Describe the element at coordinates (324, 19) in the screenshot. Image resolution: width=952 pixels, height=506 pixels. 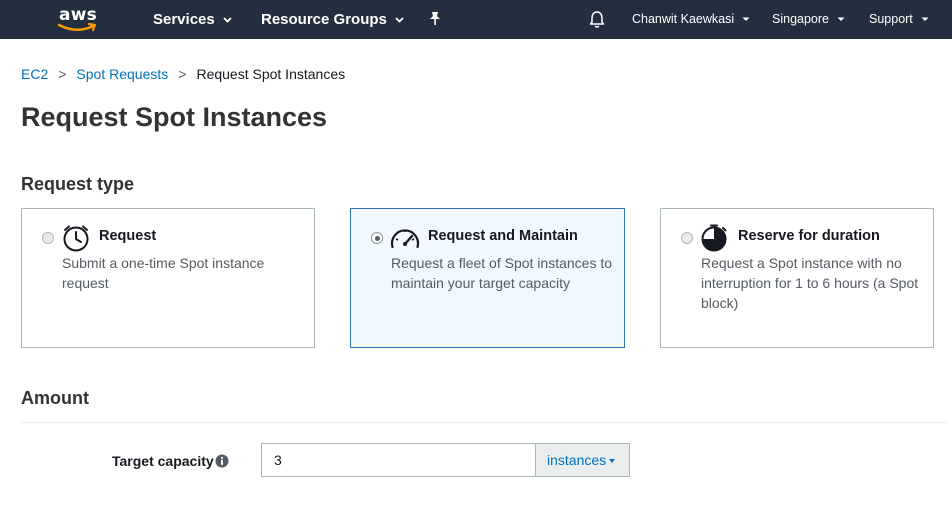
I see `resource-groups-label: Resource Groups` at that location.